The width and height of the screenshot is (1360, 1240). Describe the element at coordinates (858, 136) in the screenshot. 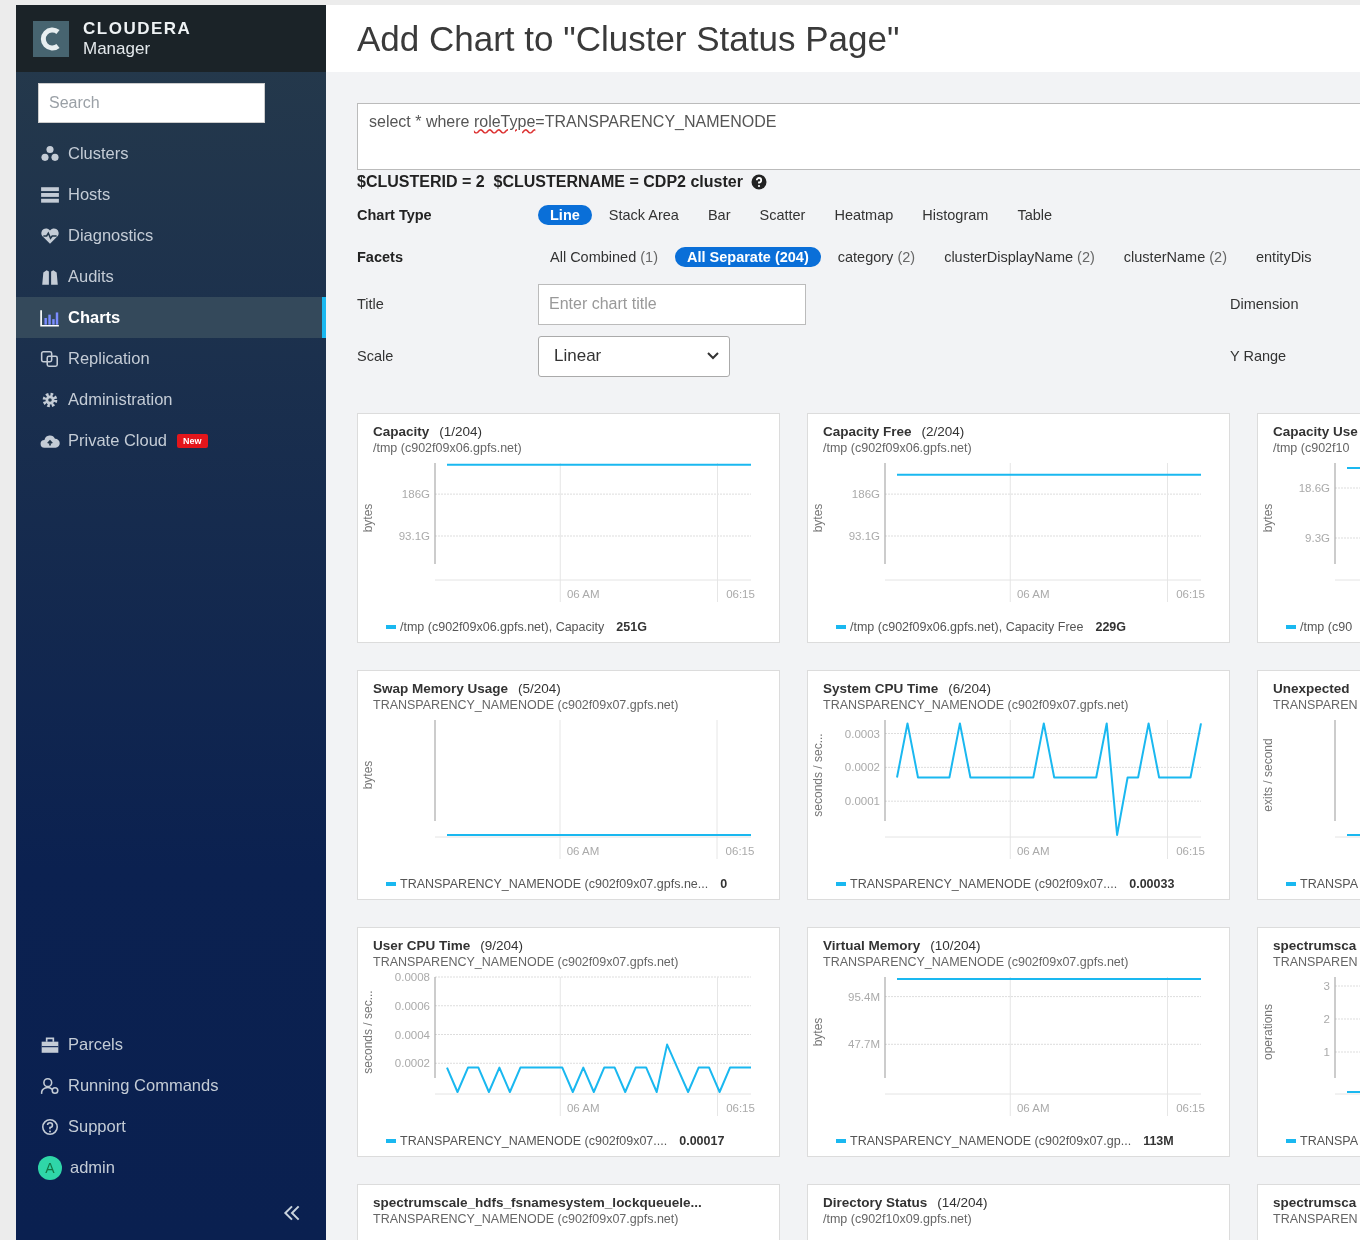

I see `query-editor: select * where roleType=TRANSPARENCY_NAMENODE` at that location.